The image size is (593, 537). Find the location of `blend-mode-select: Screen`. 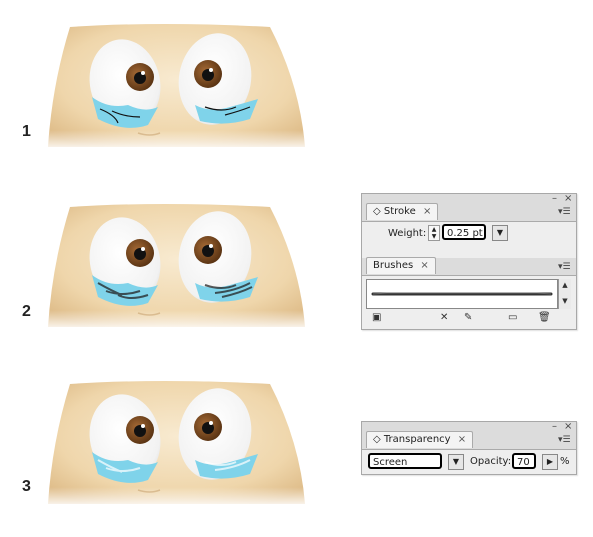

blend-mode-select: Screen is located at coordinates (405, 461).